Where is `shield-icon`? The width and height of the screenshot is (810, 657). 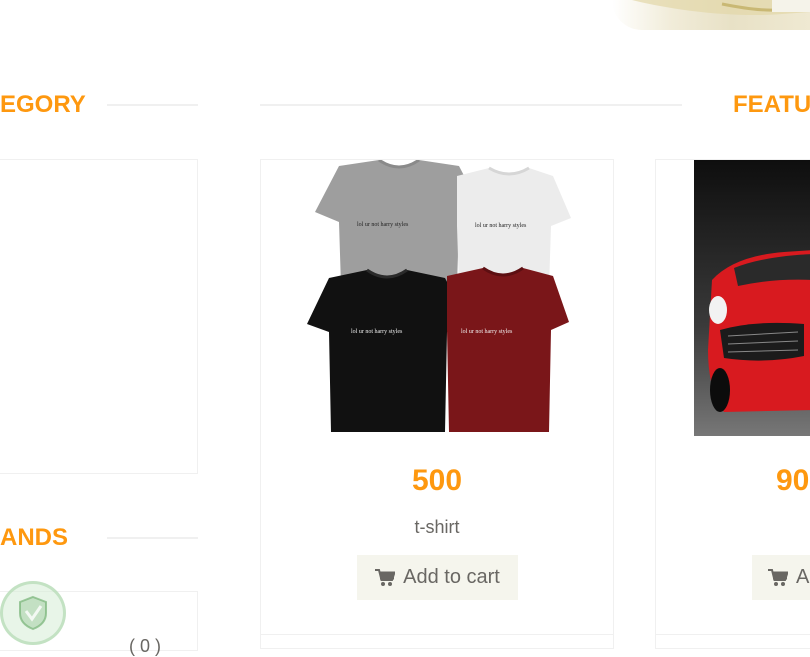
shield-icon is located at coordinates (33, 613).